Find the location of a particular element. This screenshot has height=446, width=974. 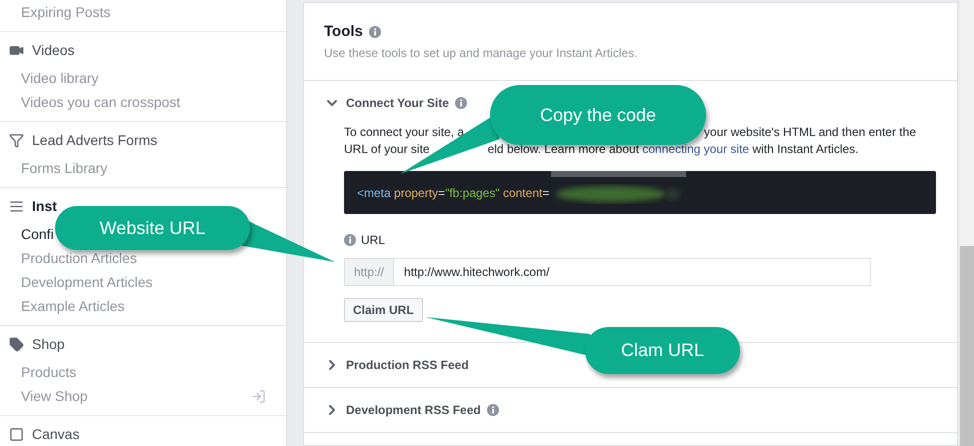

sidebar-heading: Inst is located at coordinates (44, 206).